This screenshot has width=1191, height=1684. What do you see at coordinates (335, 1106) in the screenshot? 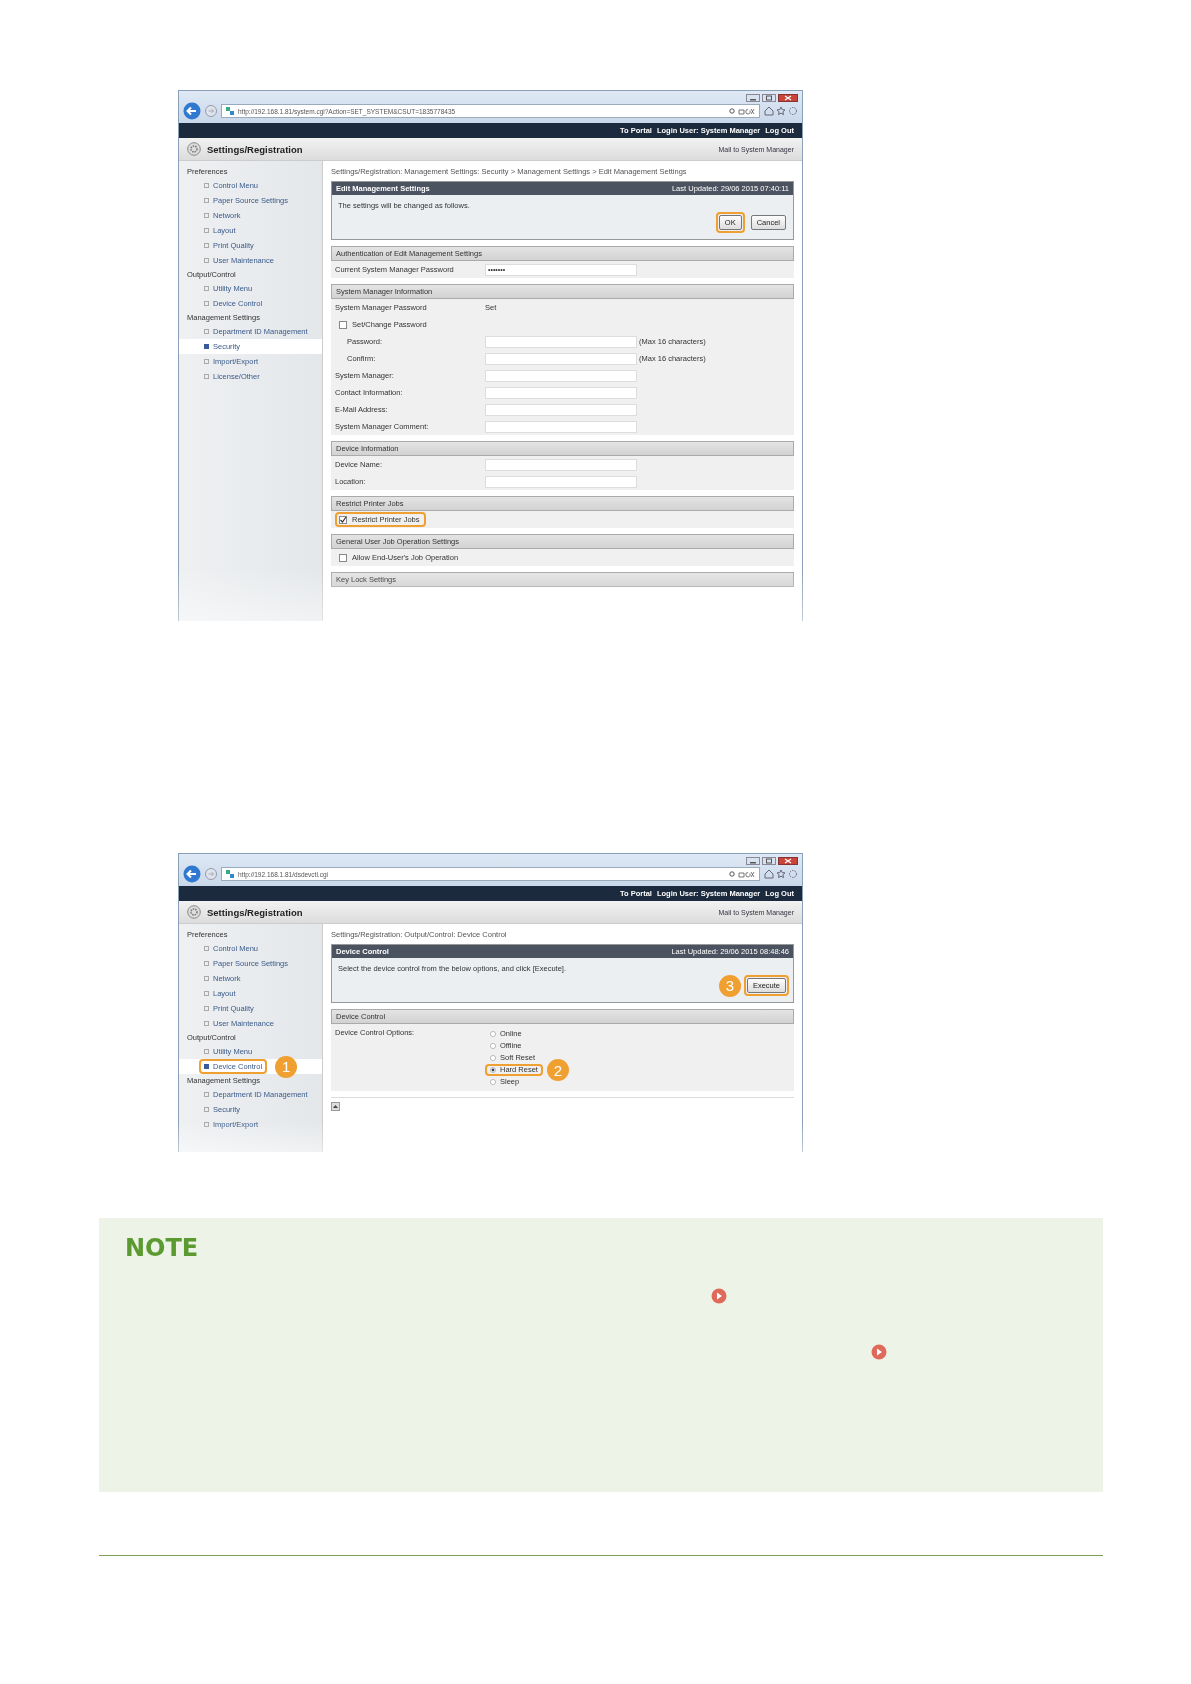
I see `page-top-icon` at bounding box center [335, 1106].